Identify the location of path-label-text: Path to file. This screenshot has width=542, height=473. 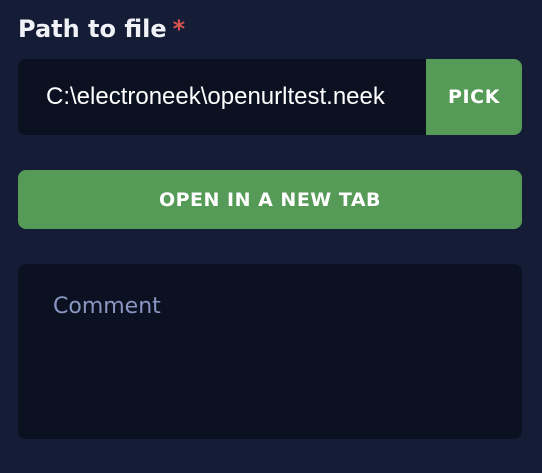
(92, 29).